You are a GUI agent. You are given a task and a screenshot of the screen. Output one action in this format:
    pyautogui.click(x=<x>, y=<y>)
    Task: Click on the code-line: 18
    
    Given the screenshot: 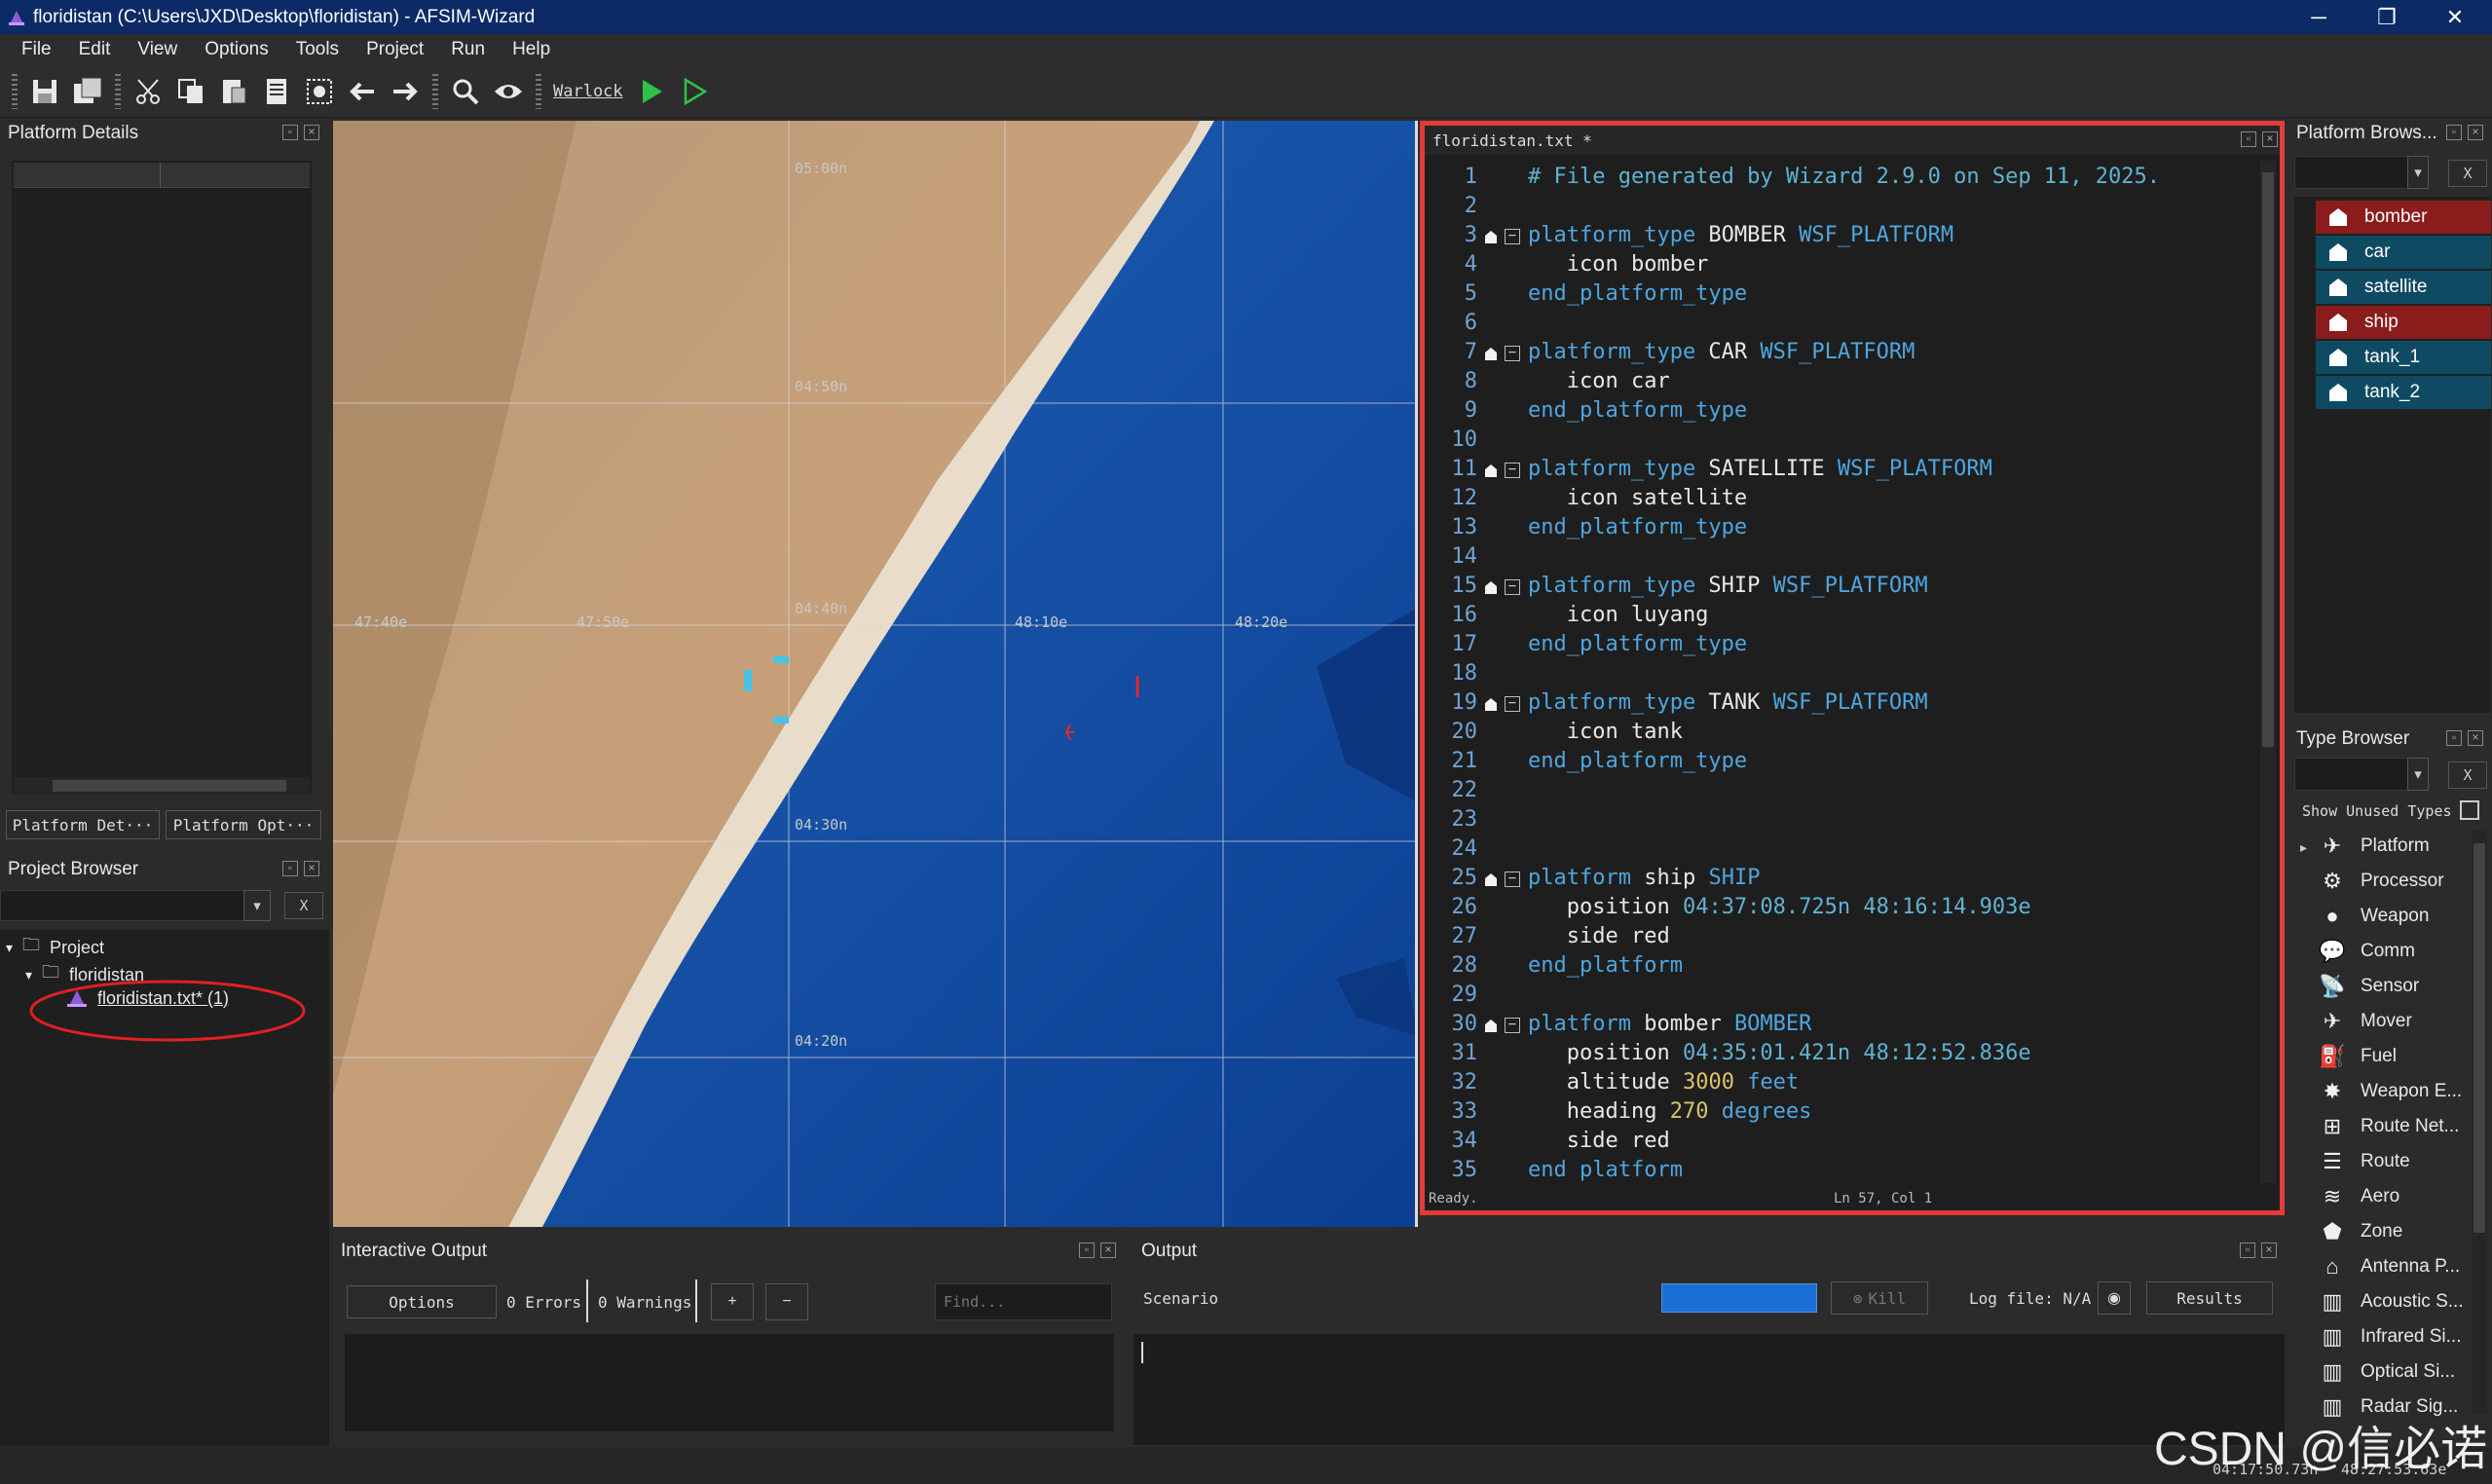 What is the action you would take?
    pyautogui.click(x=1843, y=675)
    